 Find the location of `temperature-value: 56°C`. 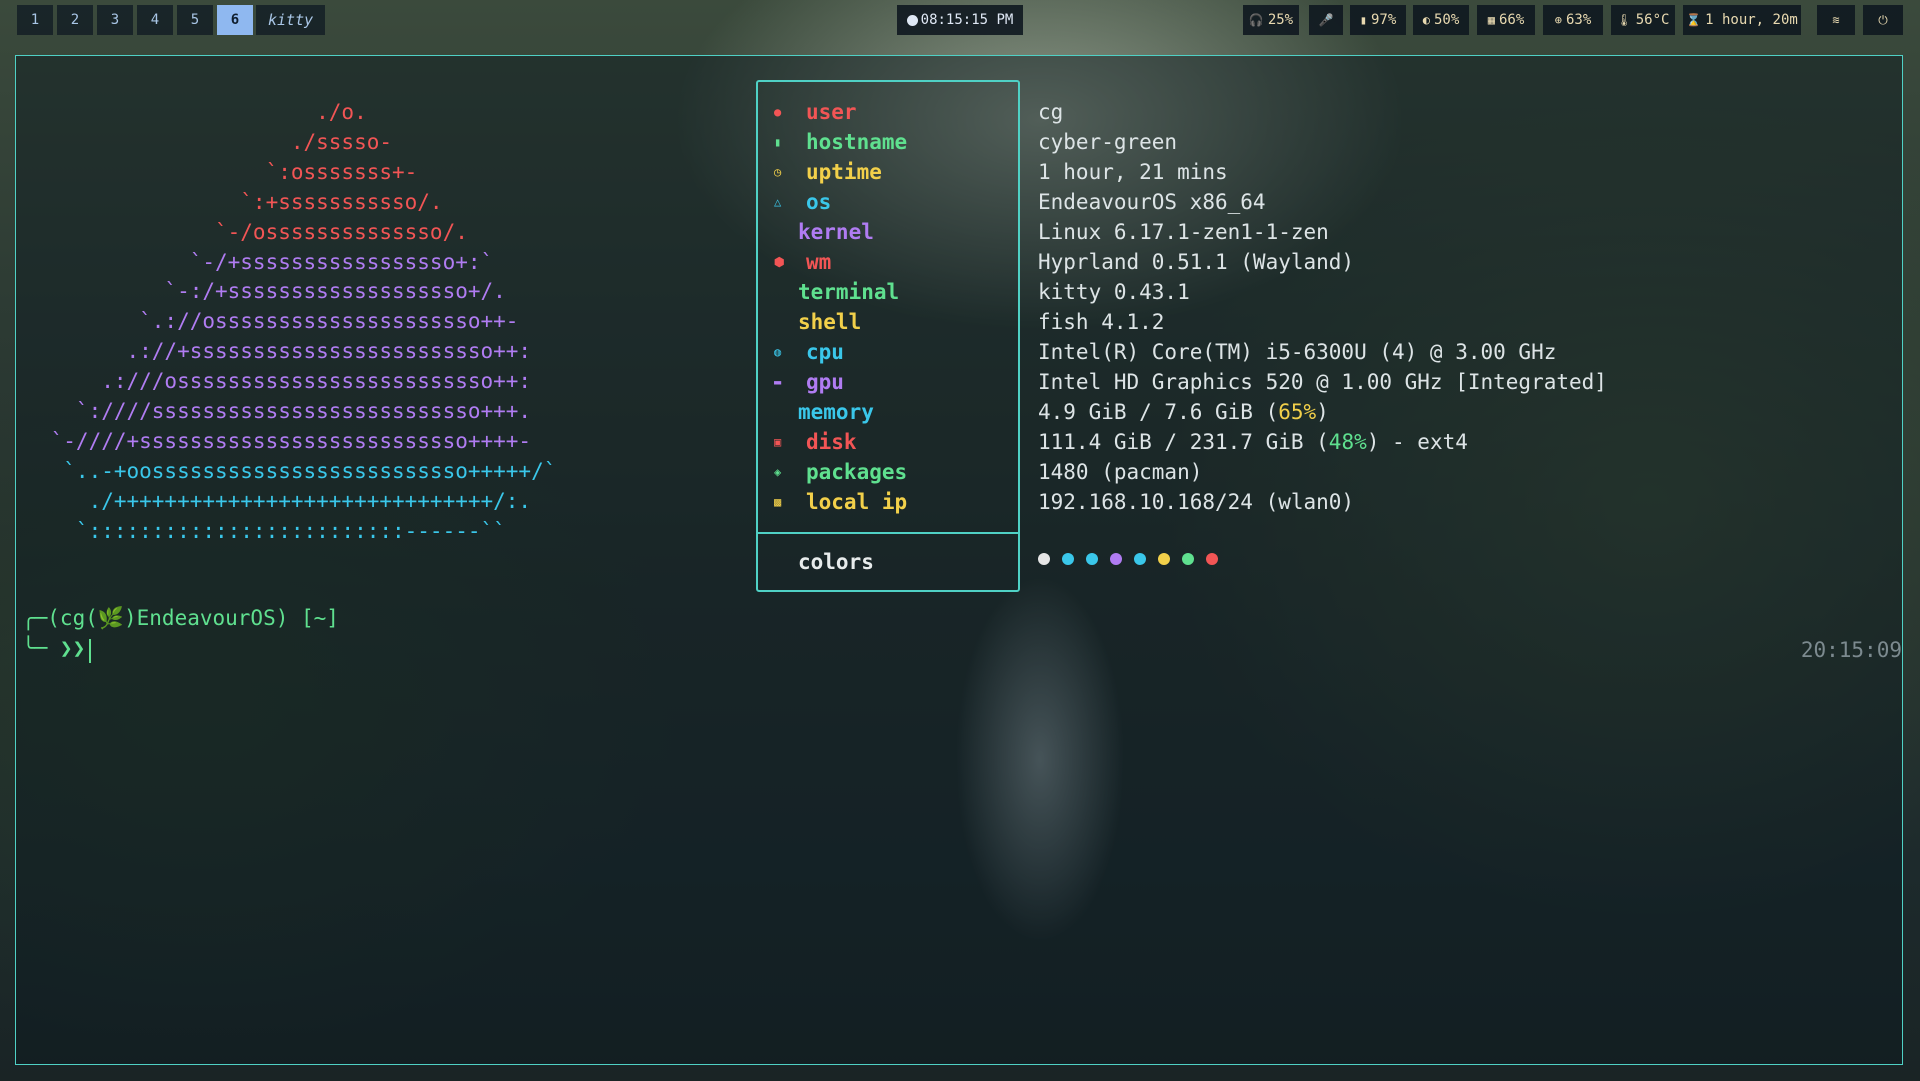

temperature-value: 56°C is located at coordinates (1652, 20).